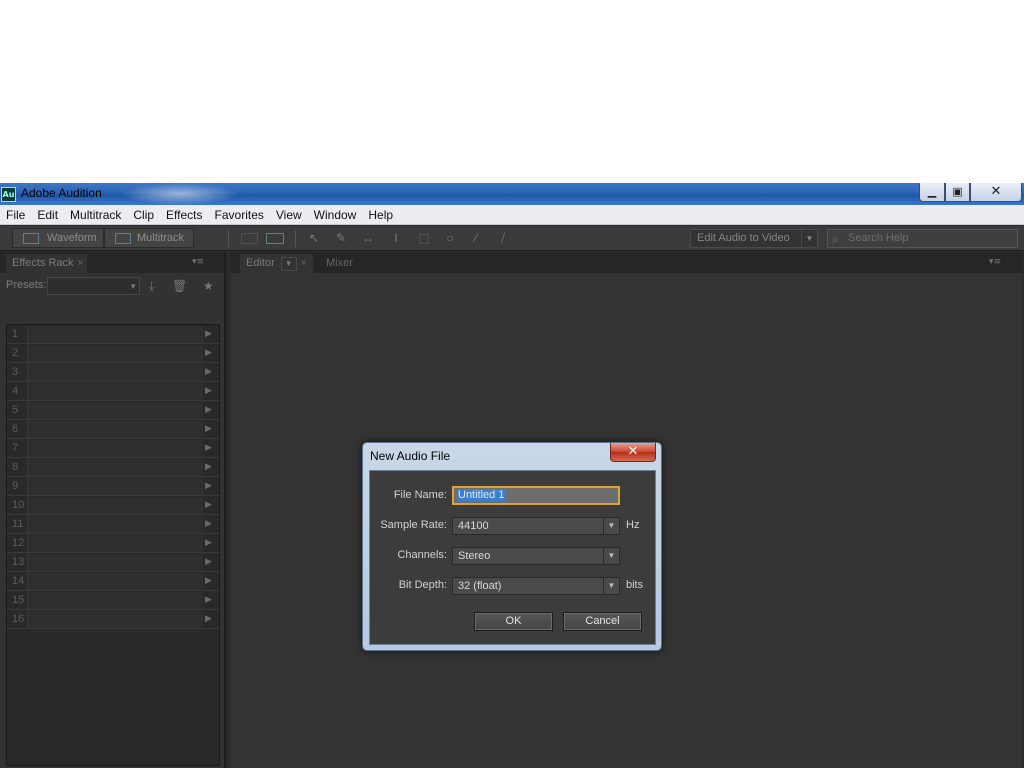 The width and height of the screenshot is (1024, 768). I want to click on rack-slot: 9 ▶, so click(113, 486).